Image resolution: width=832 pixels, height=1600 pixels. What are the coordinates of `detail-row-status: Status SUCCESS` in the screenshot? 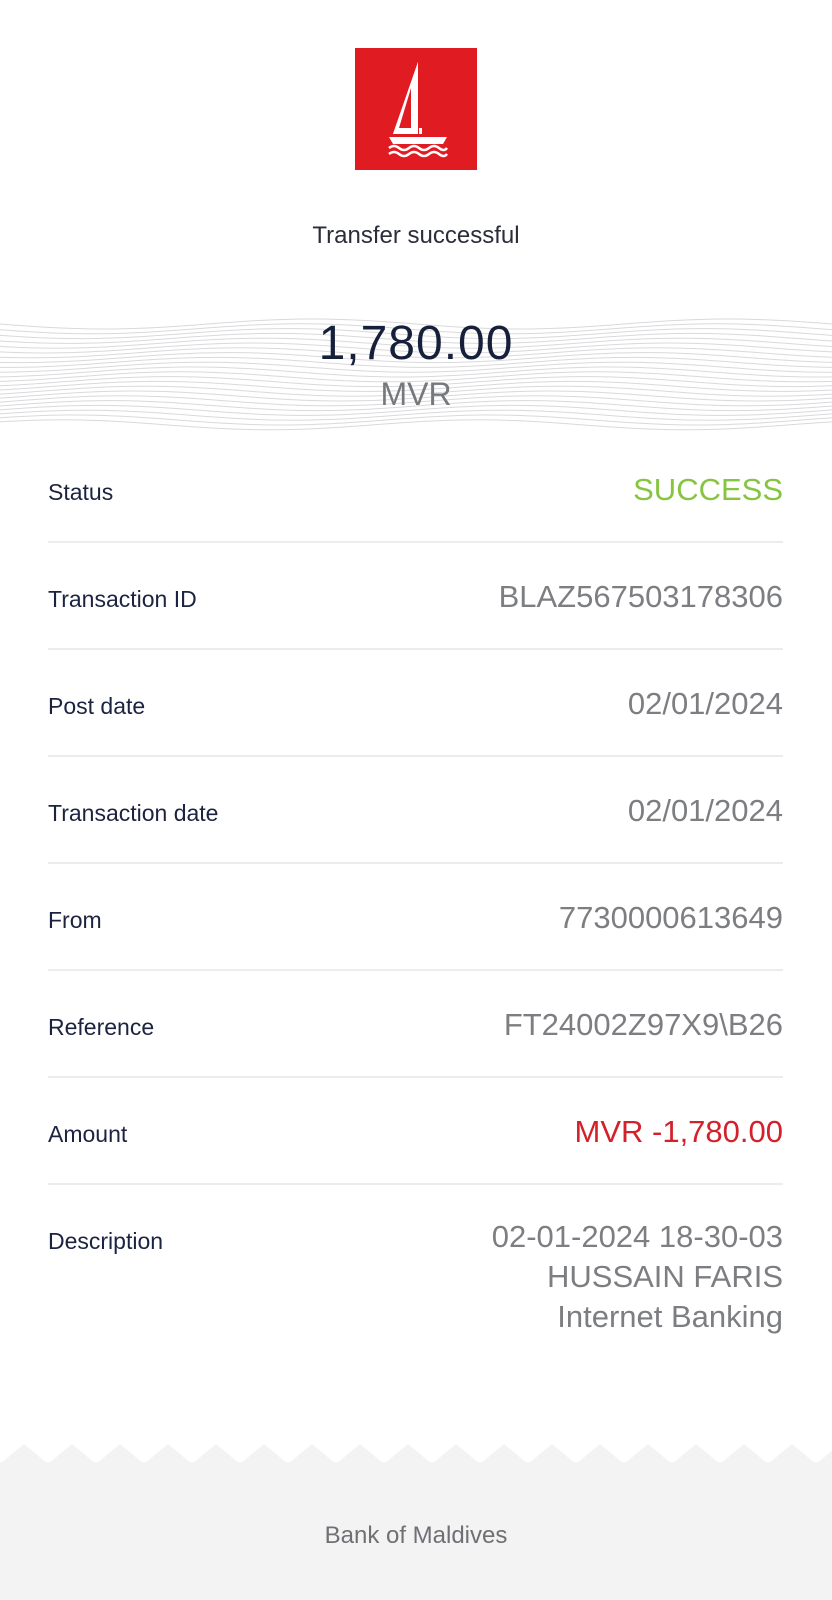 It's located at (415, 489).